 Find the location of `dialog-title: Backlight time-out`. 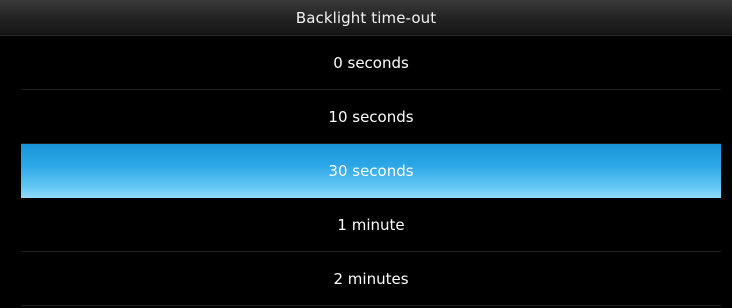

dialog-title: Backlight time-out is located at coordinates (366, 17).